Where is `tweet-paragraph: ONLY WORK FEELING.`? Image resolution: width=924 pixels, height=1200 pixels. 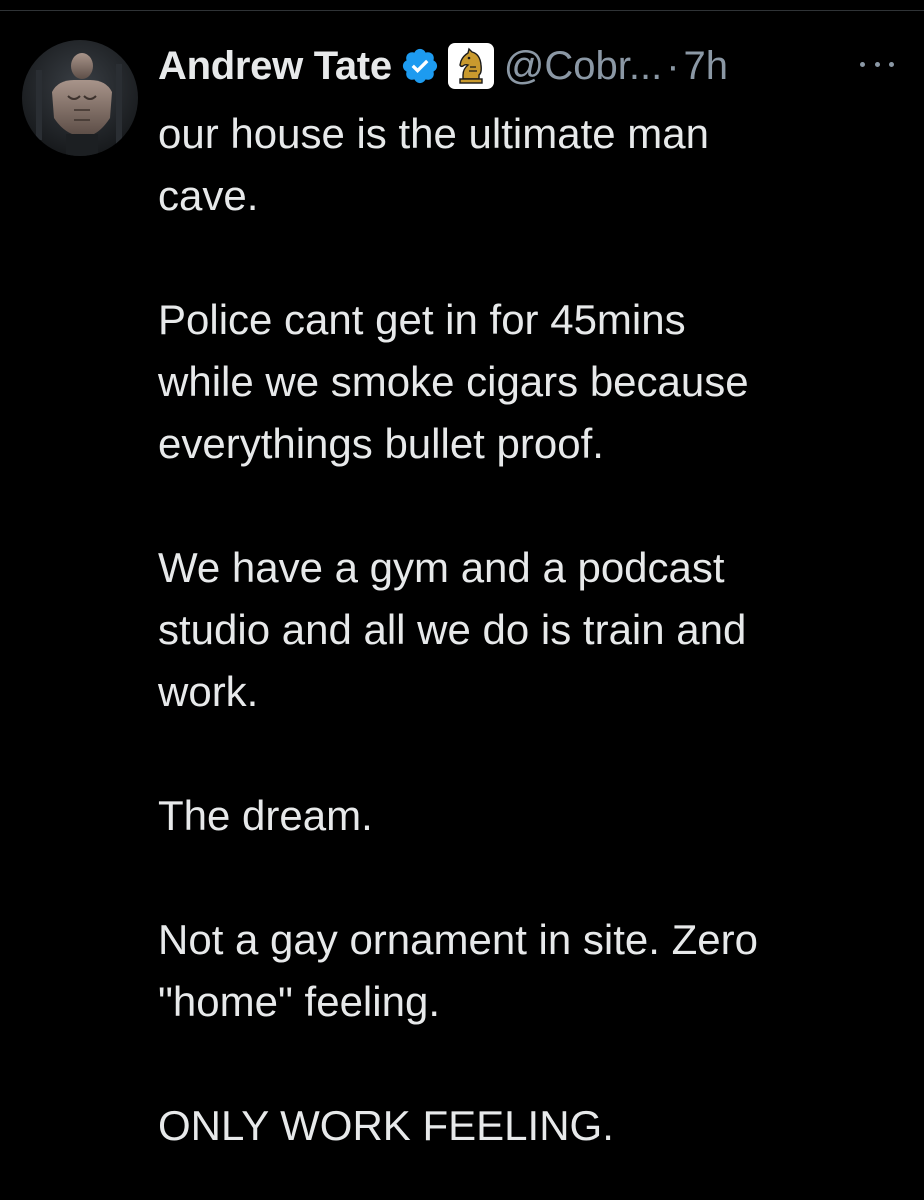
tweet-paragraph: ONLY WORK FEELING. is located at coordinates (528, 1126).